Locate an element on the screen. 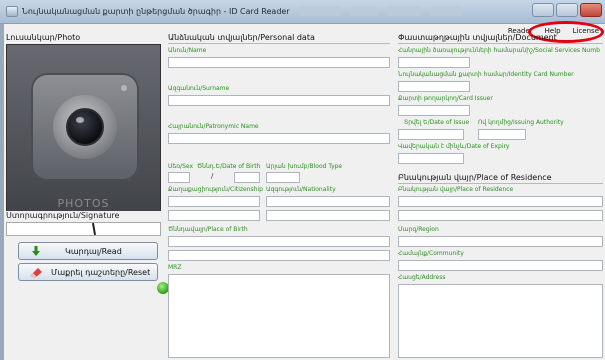  card-issuer-field is located at coordinates (434, 110).